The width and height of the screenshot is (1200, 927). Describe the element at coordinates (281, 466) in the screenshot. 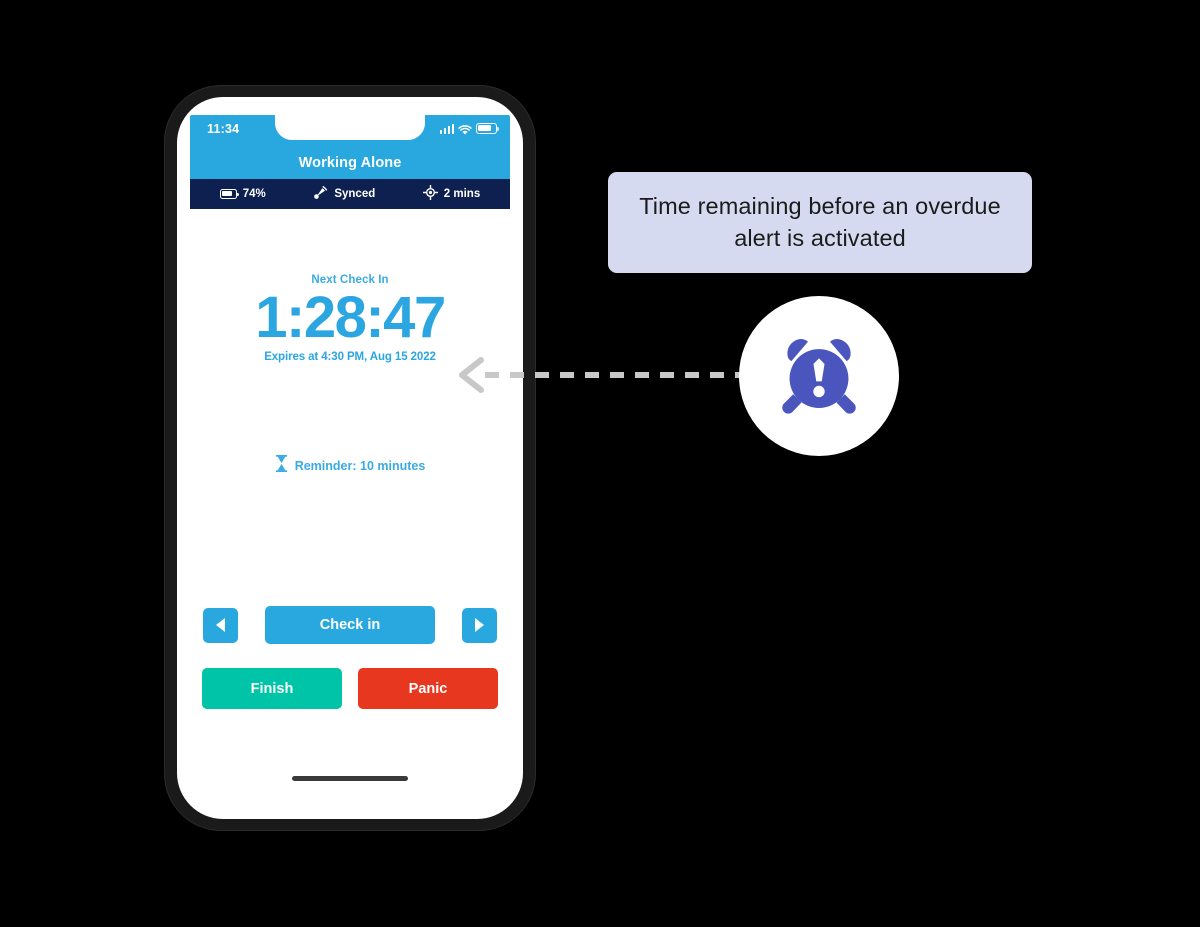

I see `hourglass-icon` at that location.